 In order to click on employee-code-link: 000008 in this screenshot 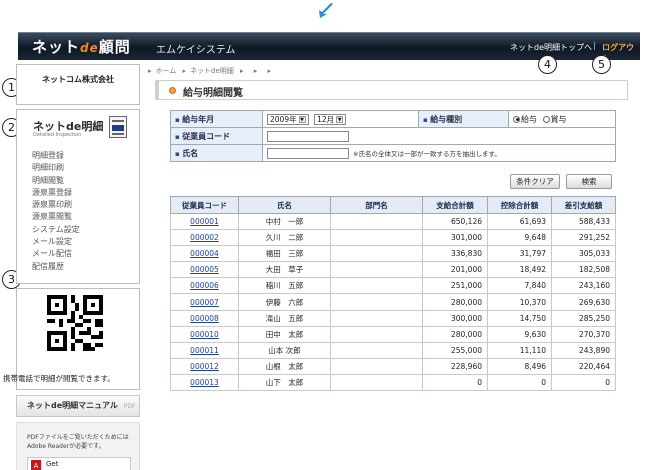, I will do `click(204, 318)`.